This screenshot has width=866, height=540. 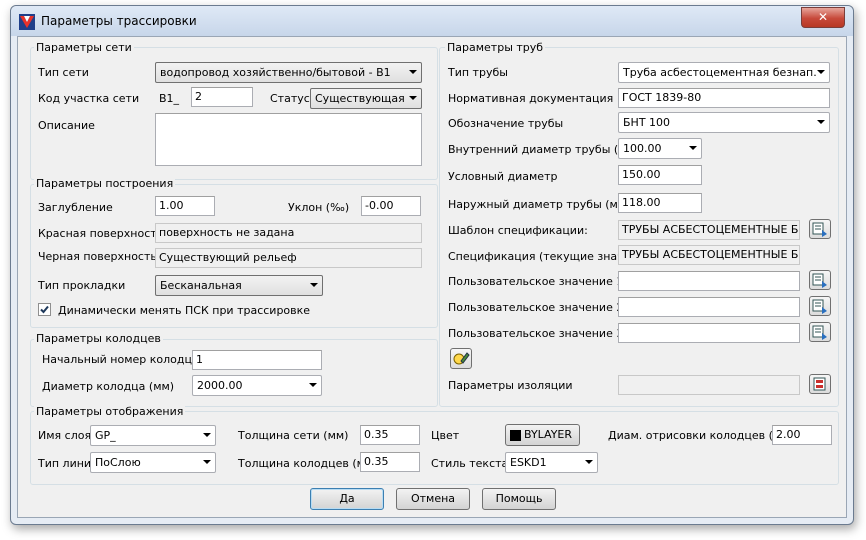 What do you see at coordinates (222, 97) in the screenshot?
I see `code-input: 2` at bounding box center [222, 97].